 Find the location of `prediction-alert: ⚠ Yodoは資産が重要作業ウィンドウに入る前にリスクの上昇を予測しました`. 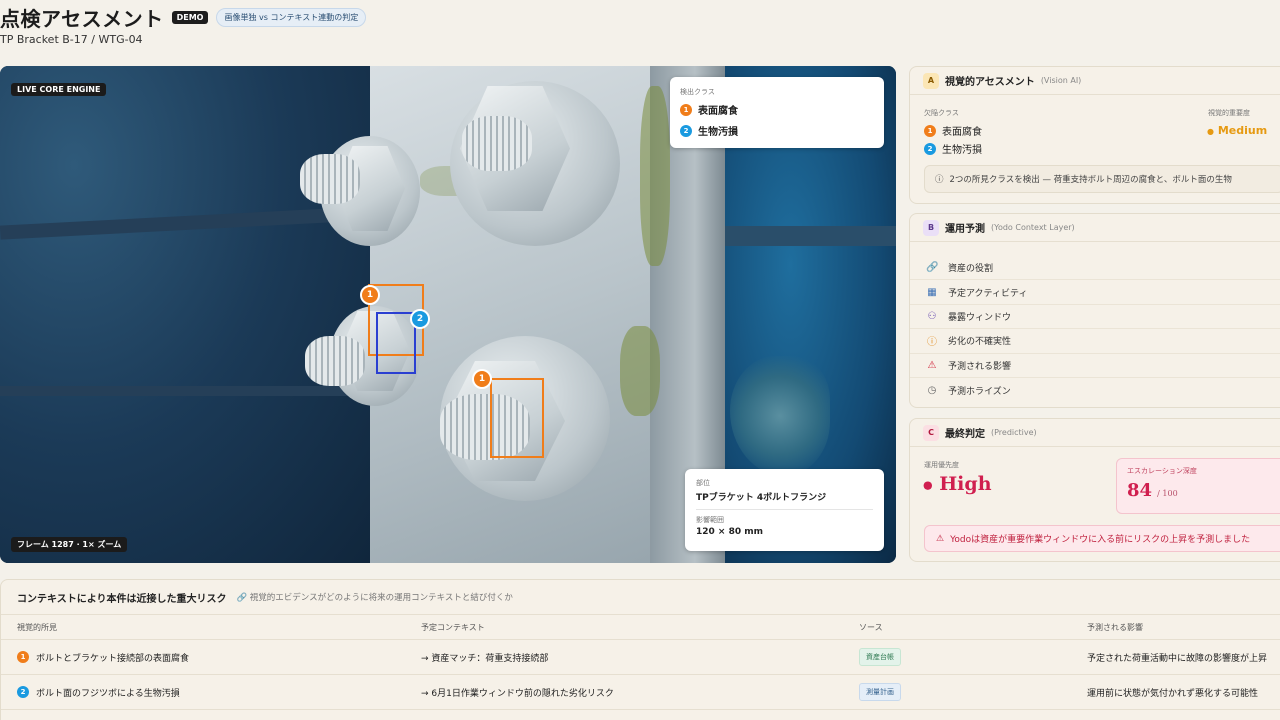

prediction-alert: ⚠ Yodoは資産が重要作業ウィンドウに入る前にリスクの上昇を予測しました is located at coordinates (1102, 538).